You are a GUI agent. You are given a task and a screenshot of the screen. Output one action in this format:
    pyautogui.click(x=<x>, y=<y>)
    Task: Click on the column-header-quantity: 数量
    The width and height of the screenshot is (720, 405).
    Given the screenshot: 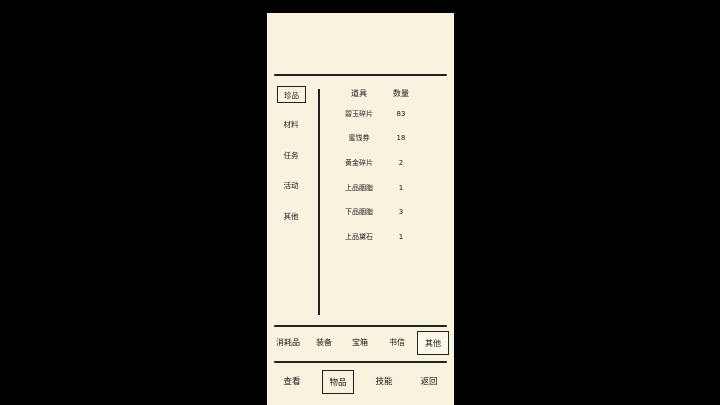 What is the action you would take?
    pyautogui.click(x=401, y=93)
    